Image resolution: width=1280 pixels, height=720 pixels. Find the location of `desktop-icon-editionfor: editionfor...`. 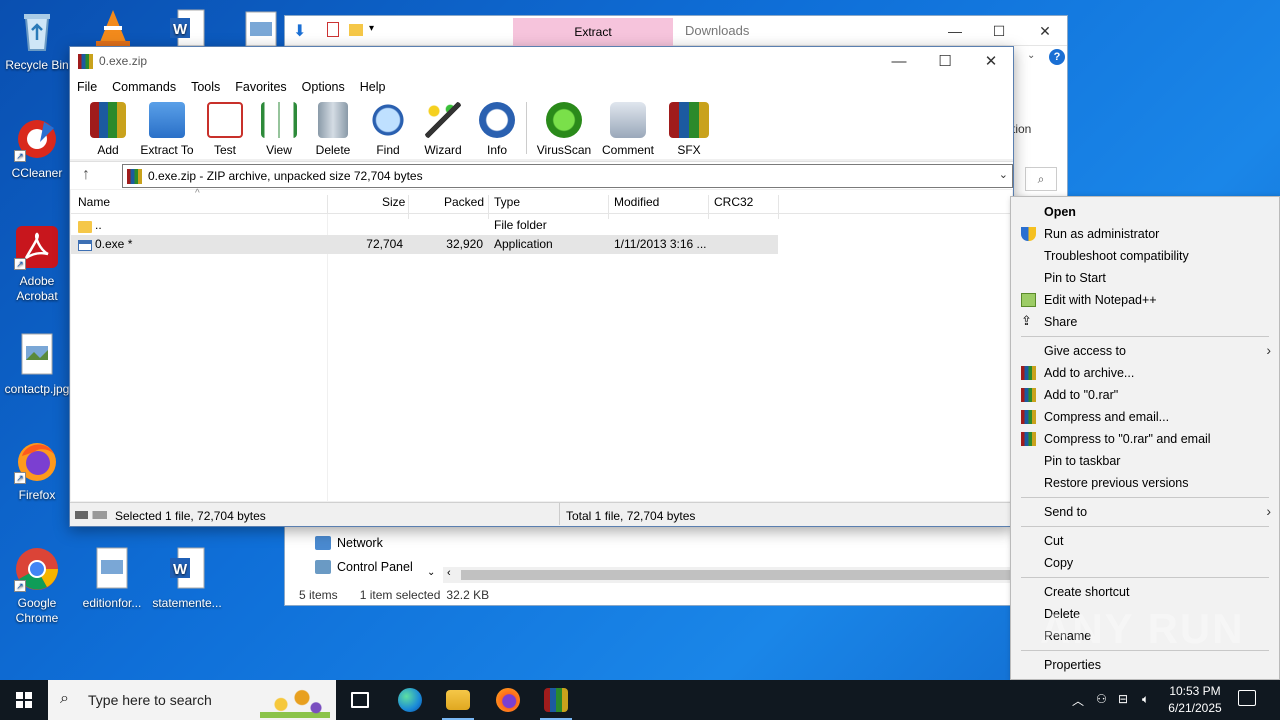

desktop-icon-editionfor: editionfor... is located at coordinates (112, 578).